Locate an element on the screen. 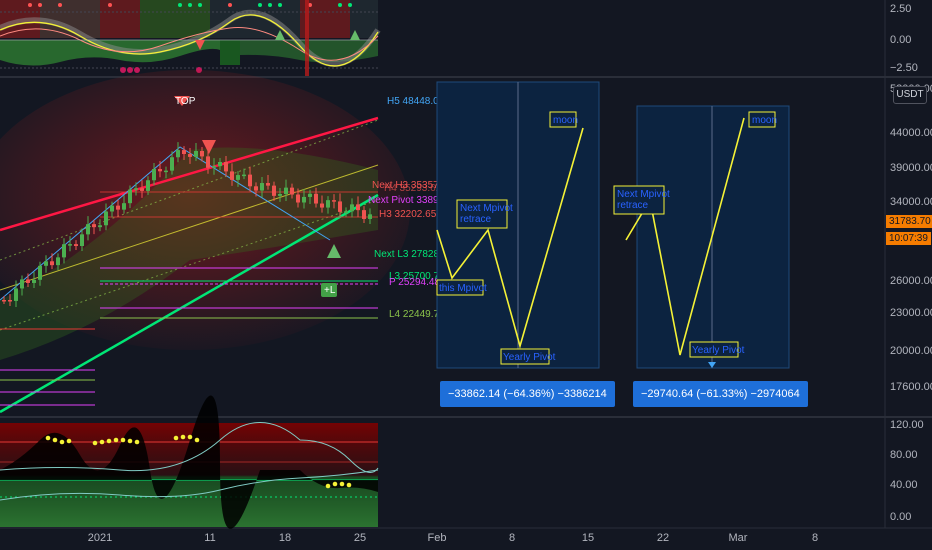  currency-button: USDT is located at coordinates (910, 95).